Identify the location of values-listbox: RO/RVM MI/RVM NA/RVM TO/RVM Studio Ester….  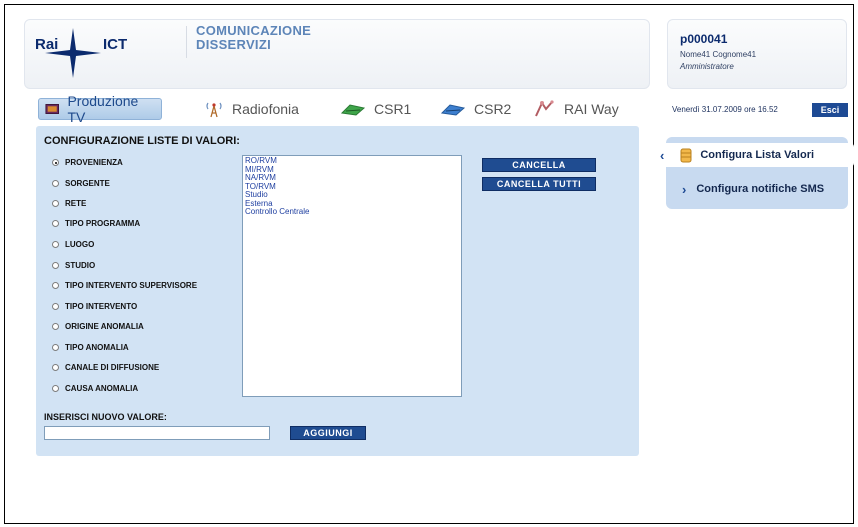
(352, 276).